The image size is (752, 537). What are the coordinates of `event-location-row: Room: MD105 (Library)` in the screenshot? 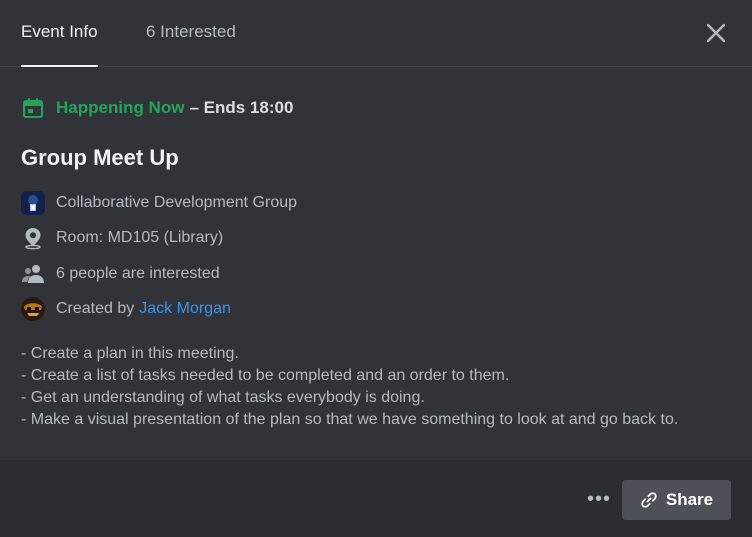 It's located at (122, 238).